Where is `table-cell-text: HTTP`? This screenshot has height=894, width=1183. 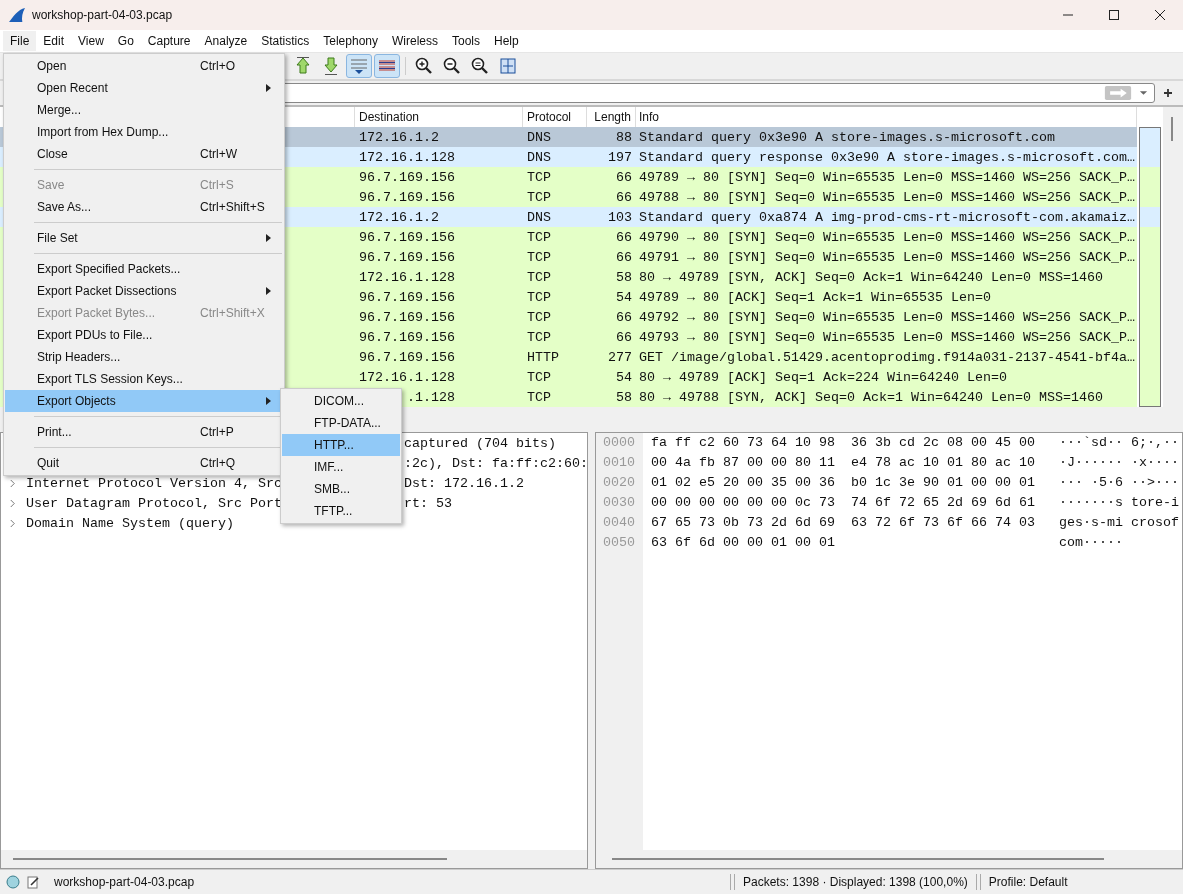 table-cell-text: HTTP is located at coordinates (543, 357).